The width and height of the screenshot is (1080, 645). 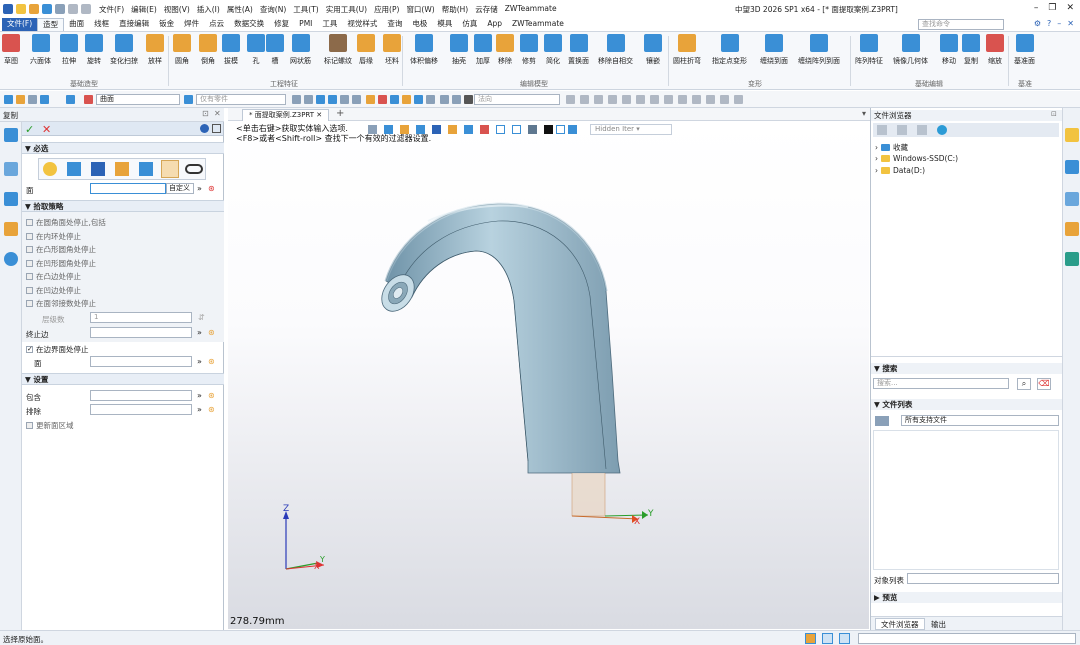 I want to click on direction-select: 法向, so click(x=517, y=99).